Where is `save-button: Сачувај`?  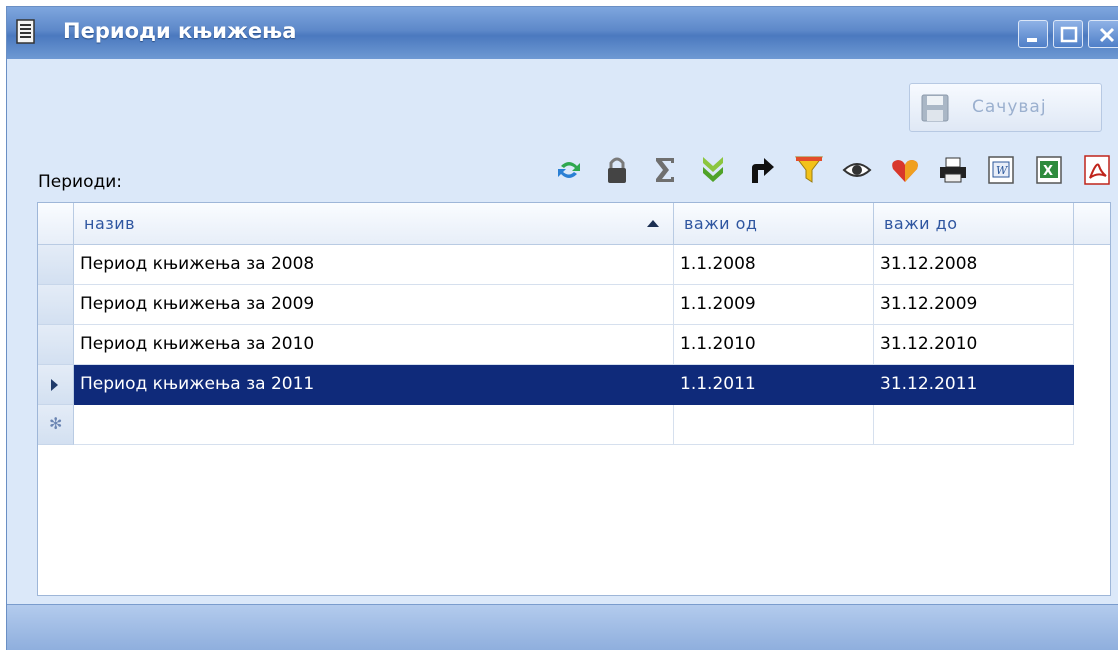 save-button: Сачувај is located at coordinates (1005, 107).